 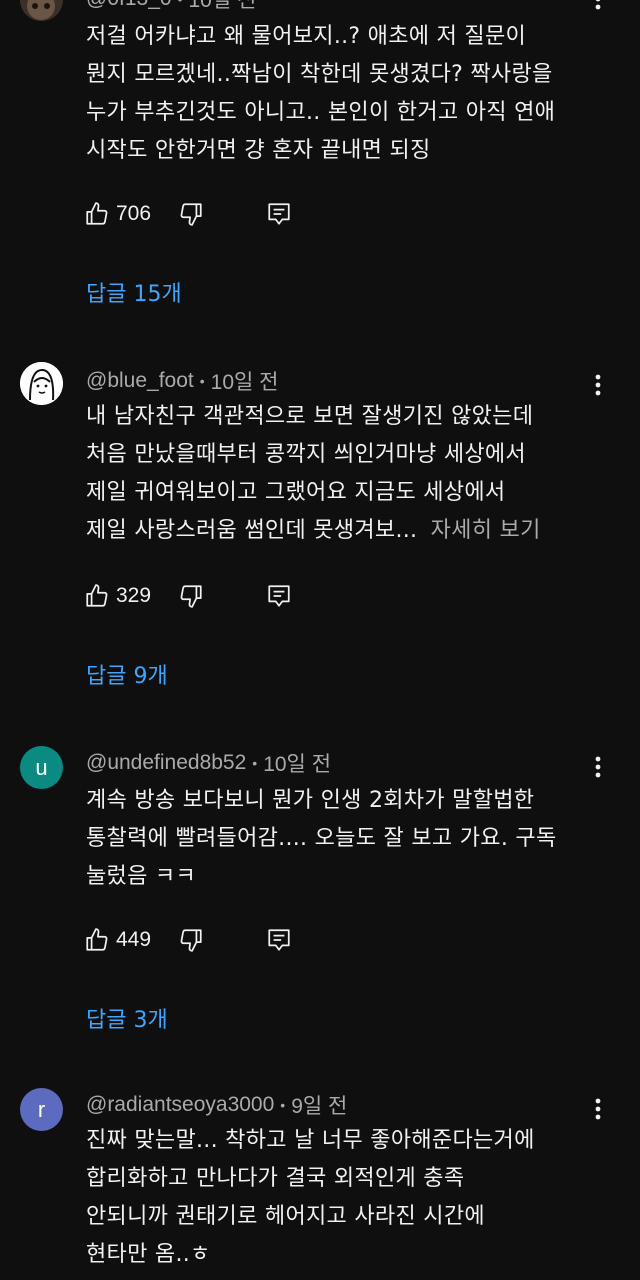 I want to click on comment-line: 제일 귀여워보이고 그랬어요 지금도 세상에서, so click(x=296, y=492).